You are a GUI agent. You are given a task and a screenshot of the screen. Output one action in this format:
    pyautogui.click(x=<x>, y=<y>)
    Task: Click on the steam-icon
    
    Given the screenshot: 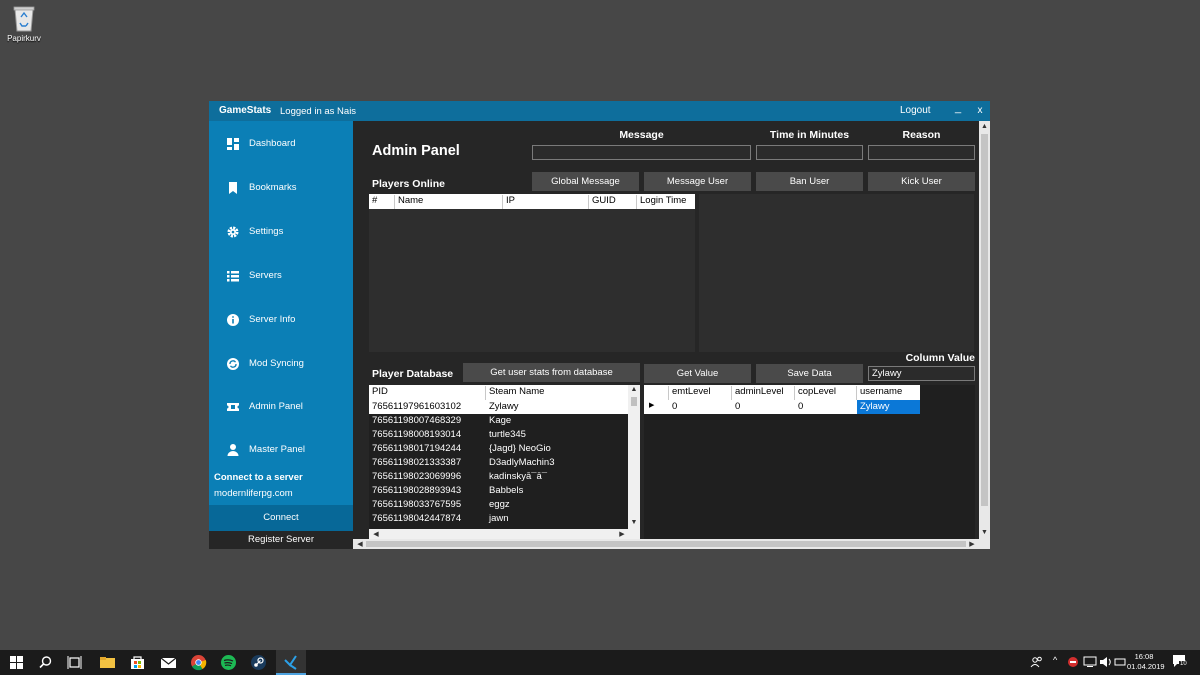 What is the action you would take?
    pyautogui.click(x=258, y=662)
    